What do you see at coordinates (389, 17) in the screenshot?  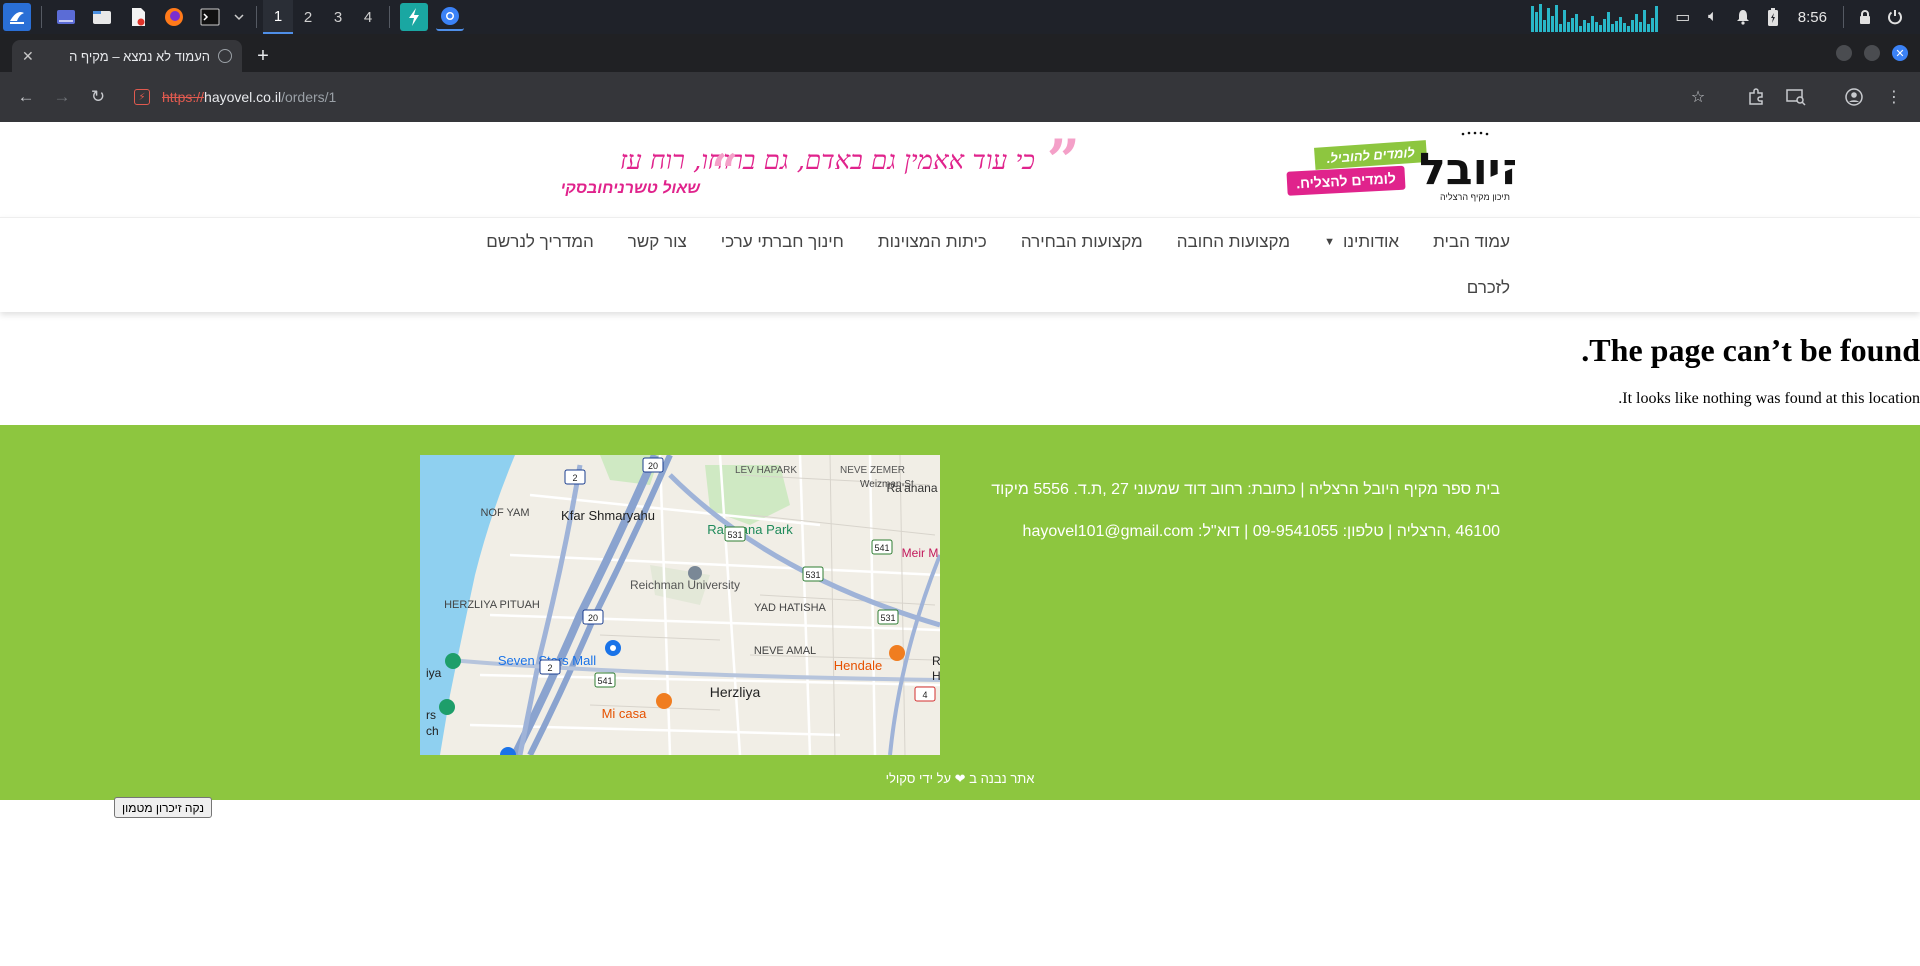 I see `taskbar-separator` at bounding box center [389, 17].